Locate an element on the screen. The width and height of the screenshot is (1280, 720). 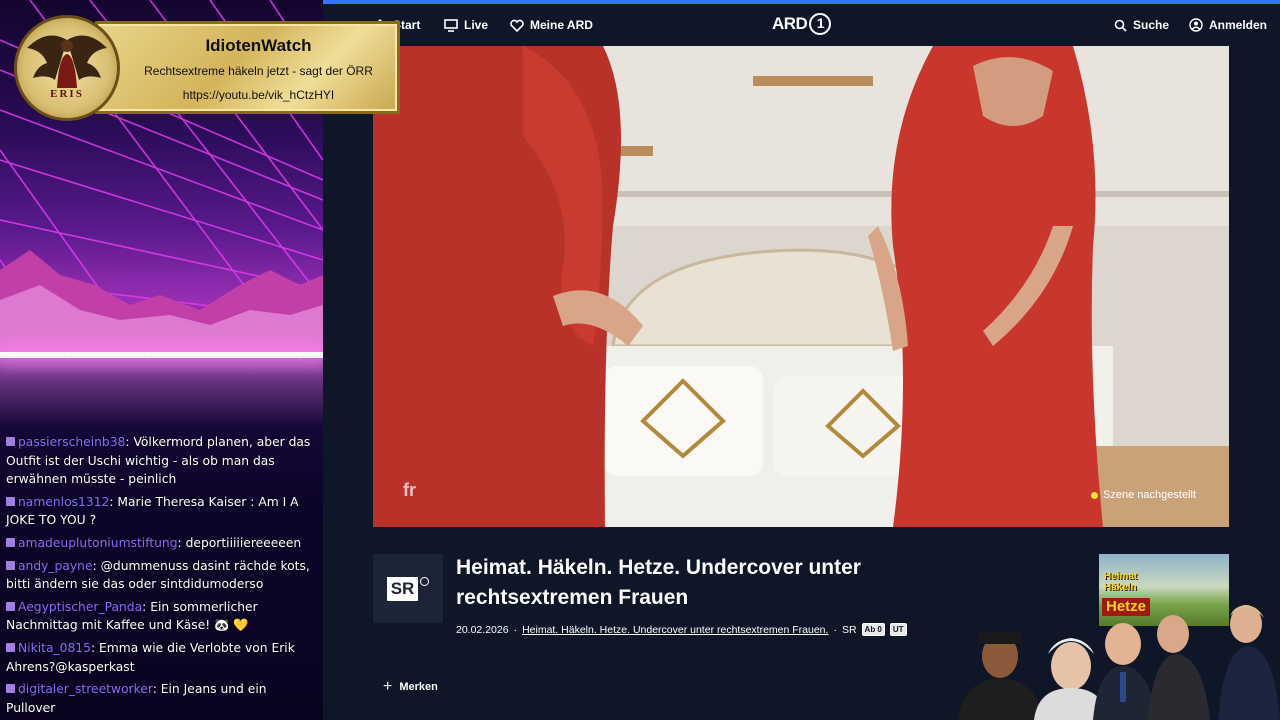
chat-username: namenlos1312 is located at coordinates (64, 501).